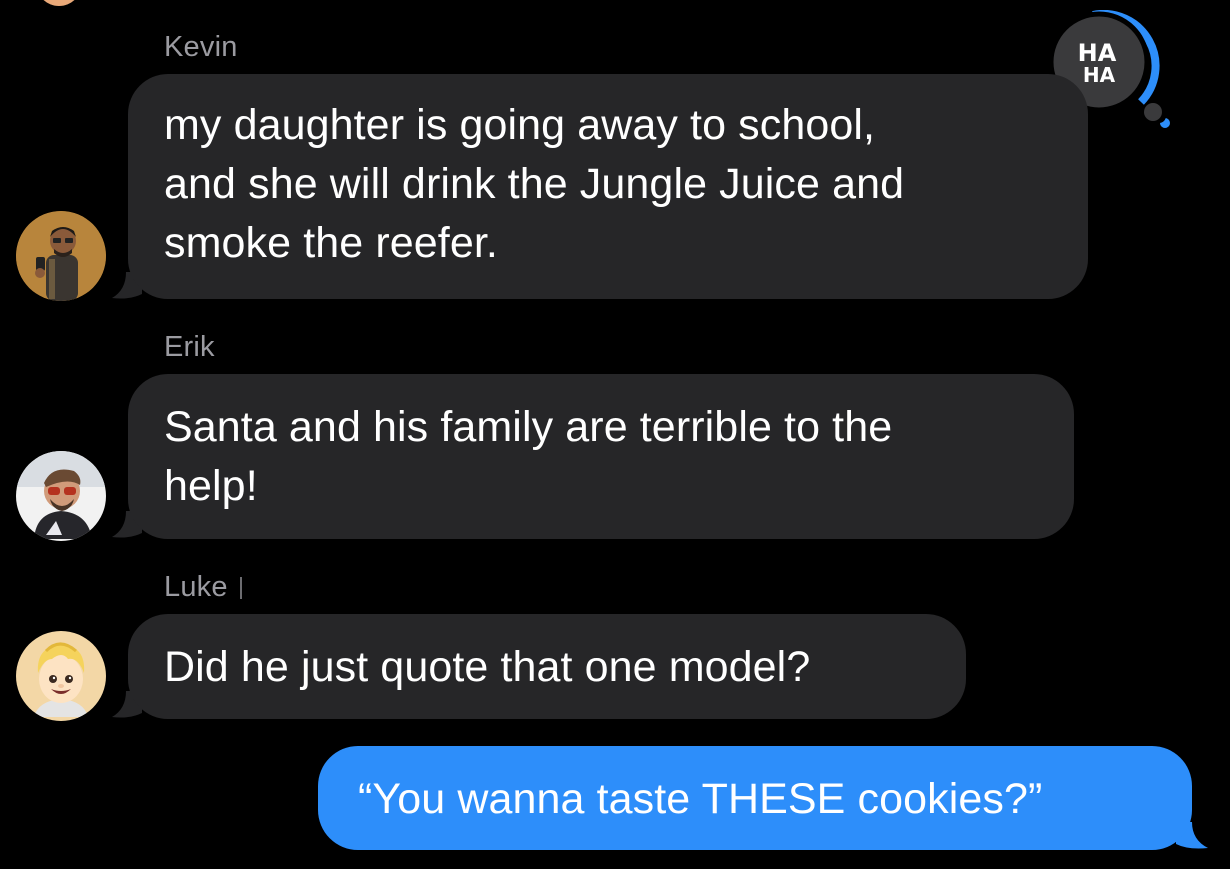 Image resolution: width=1230 pixels, height=869 pixels. What do you see at coordinates (201, 47) in the screenshot?
I see `sender-name: Kevin` at bounding box center [201, 47].